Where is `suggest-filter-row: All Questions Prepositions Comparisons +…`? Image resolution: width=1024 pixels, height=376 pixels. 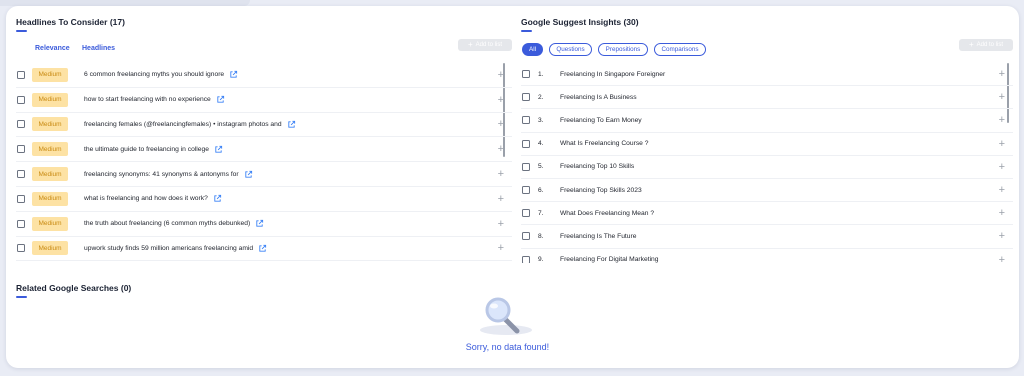 suggest-filter-row: All Questions Prepositions Comparisons +… is located at coordinates (767, 51).